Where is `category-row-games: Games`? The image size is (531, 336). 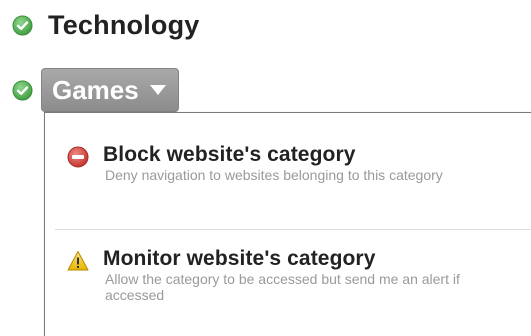 category-row-games: Games is located at coordinates (95, 90).